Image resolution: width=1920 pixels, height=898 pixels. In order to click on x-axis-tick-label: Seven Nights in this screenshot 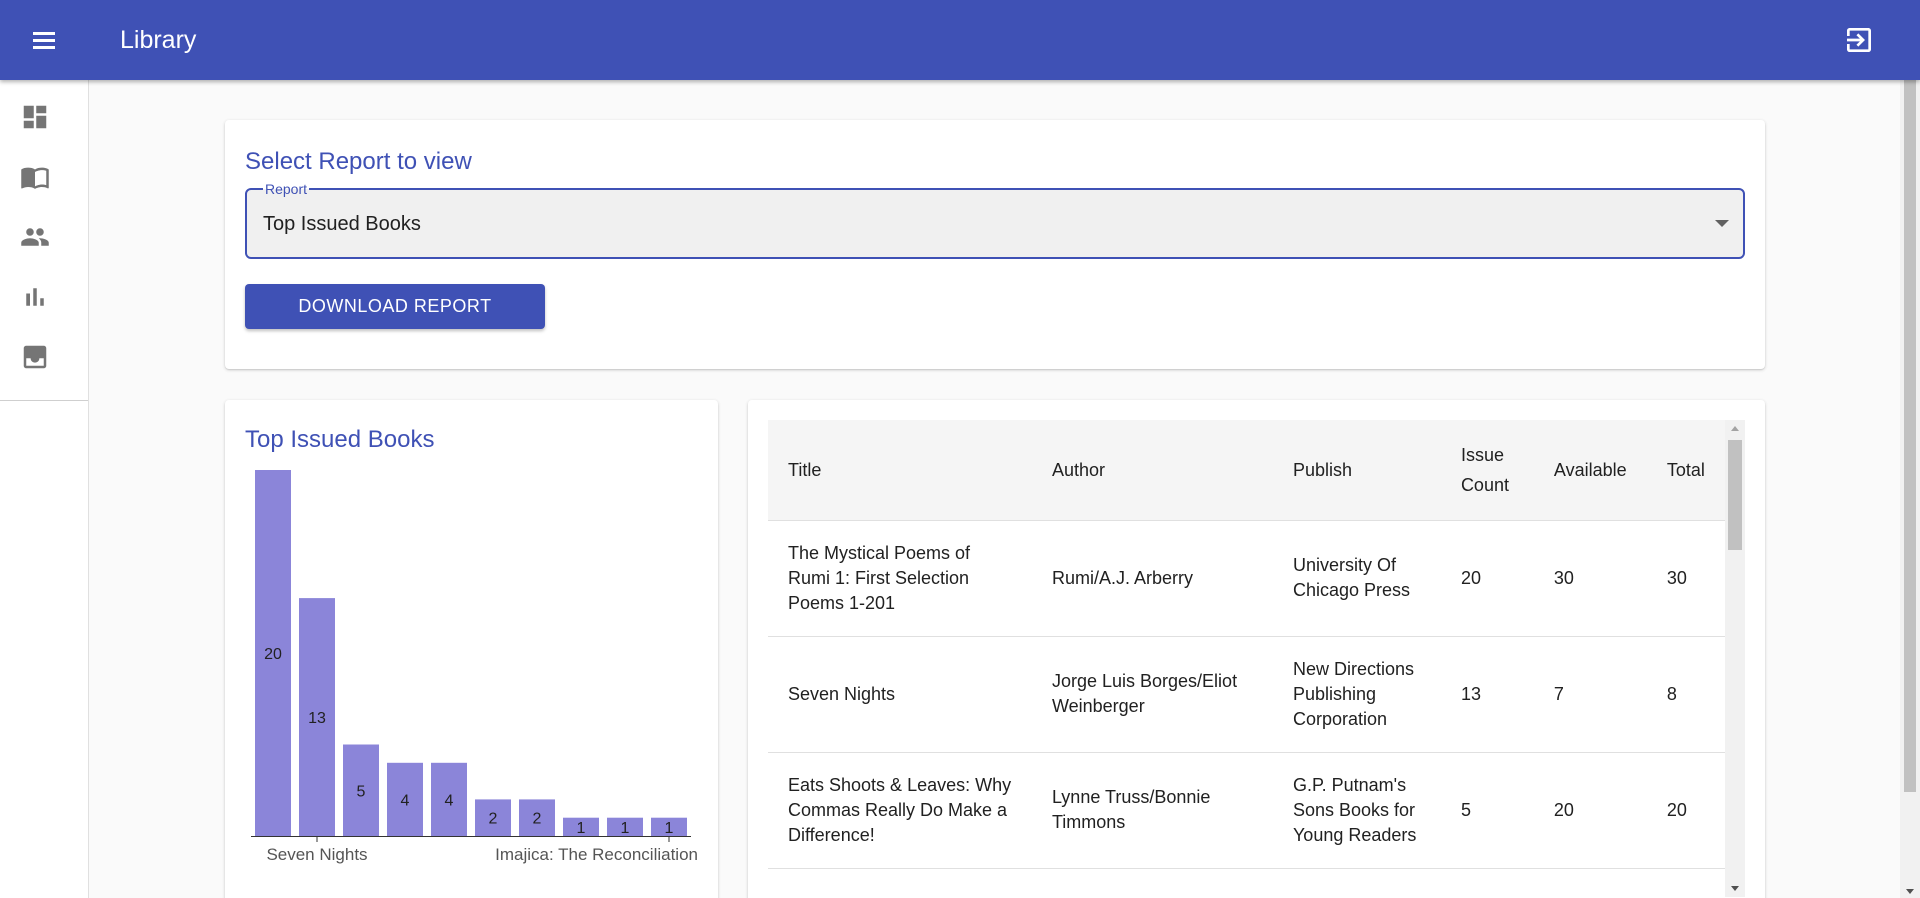, I will do `click(316, 854)`.